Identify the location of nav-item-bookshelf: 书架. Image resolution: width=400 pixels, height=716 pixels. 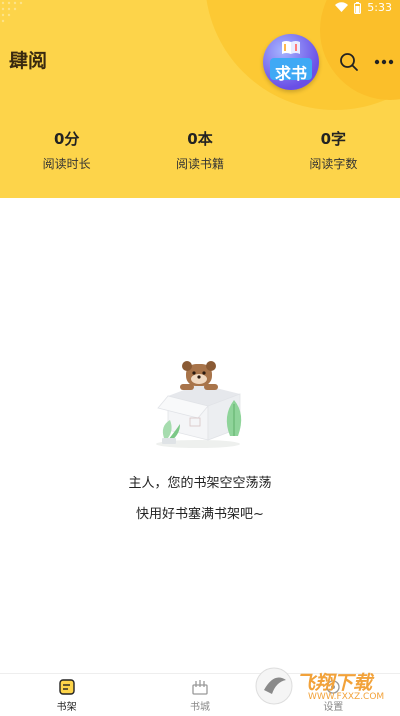
(66, 695).